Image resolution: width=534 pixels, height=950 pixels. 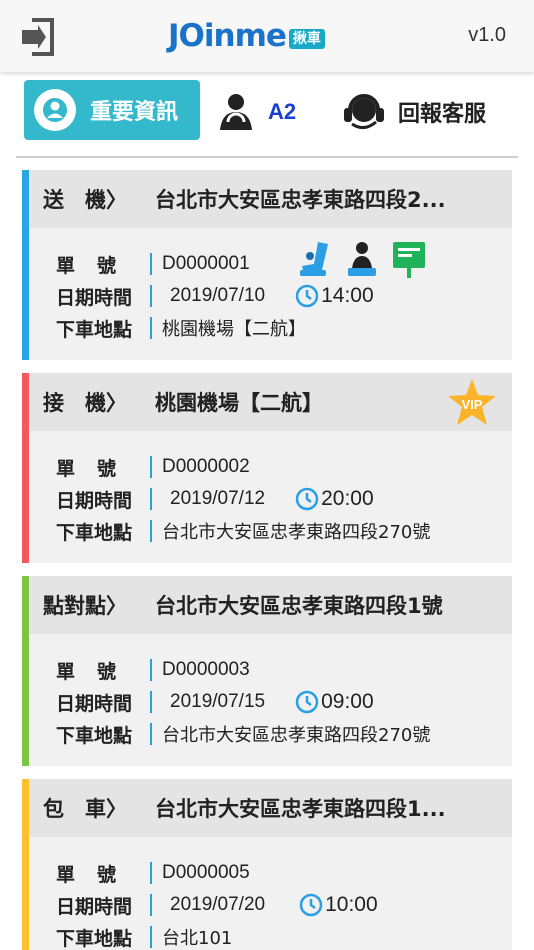 What do you see at coordinates (134, 112) in the screenshot?
I see `tab-important-info-label: 重要資訊` at bounding box center [134, 112].